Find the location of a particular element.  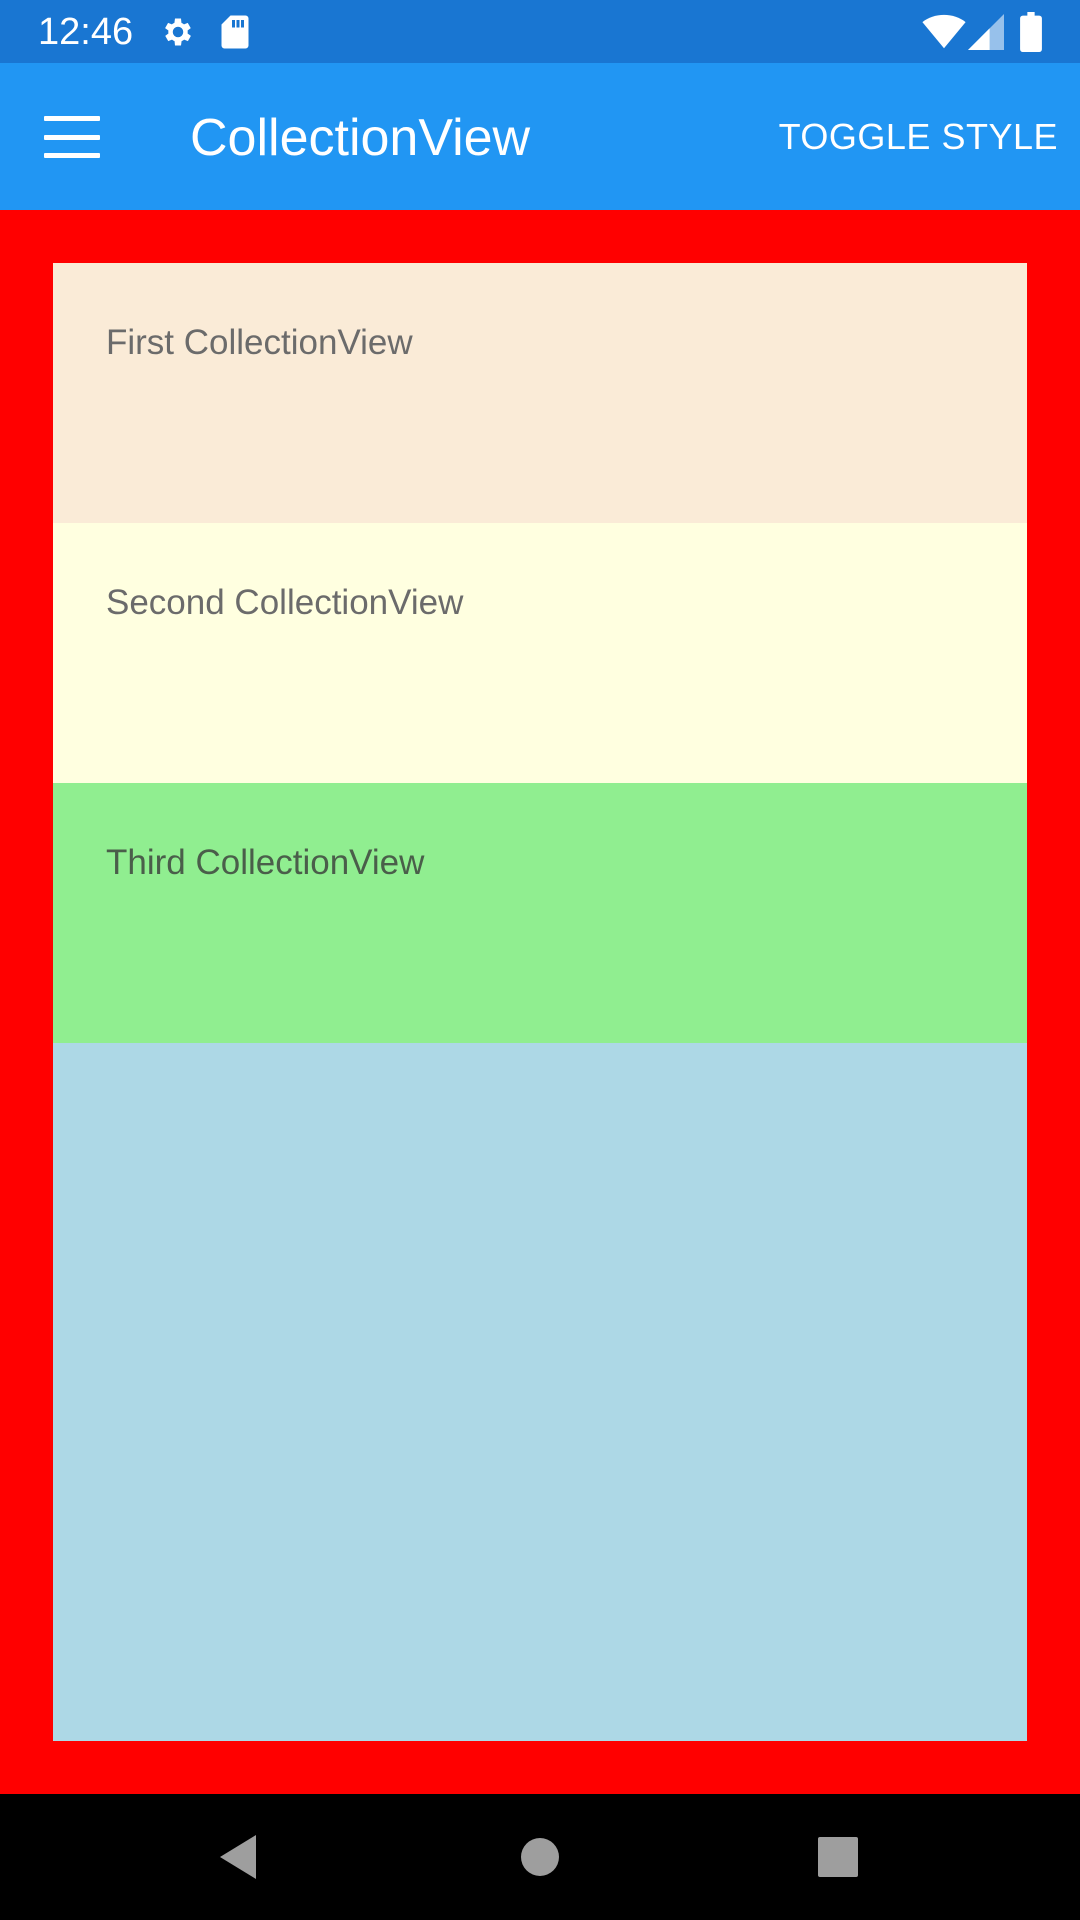

third-collectionview: Third CollectionView is located at coordinates (540, 913).